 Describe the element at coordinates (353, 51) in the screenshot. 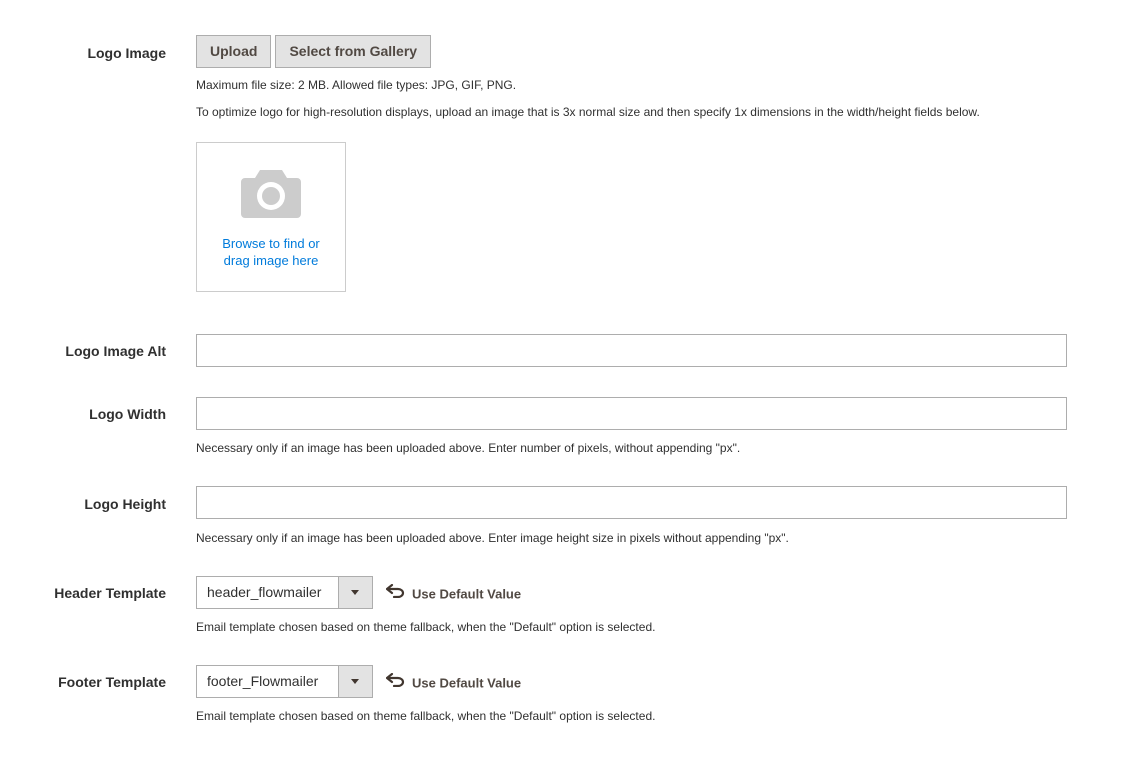

I see `select-from-gallery-button: Select from Gallery` at that location.